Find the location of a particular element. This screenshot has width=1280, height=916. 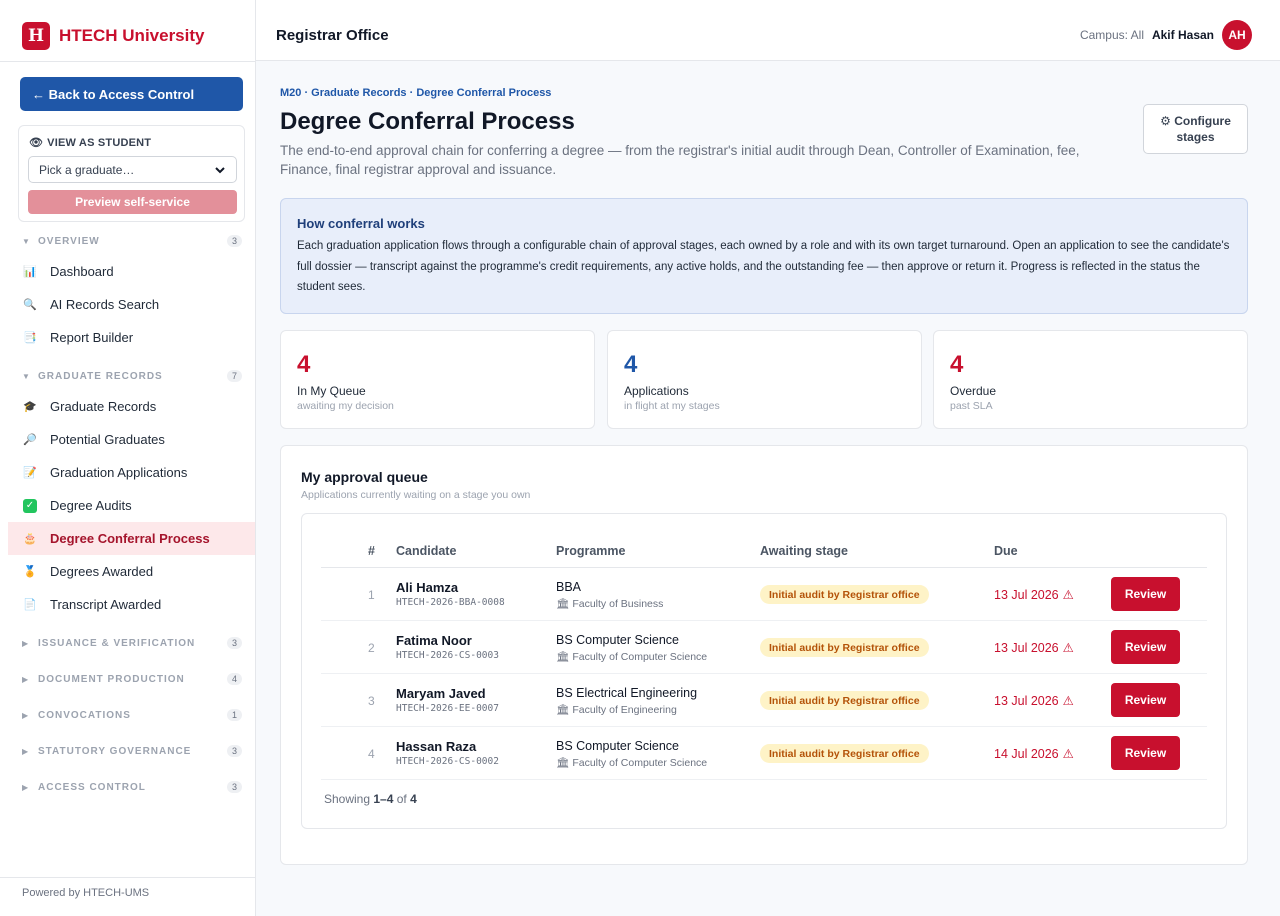

nav-section-count: 7 is located at coordinates (234, 376).